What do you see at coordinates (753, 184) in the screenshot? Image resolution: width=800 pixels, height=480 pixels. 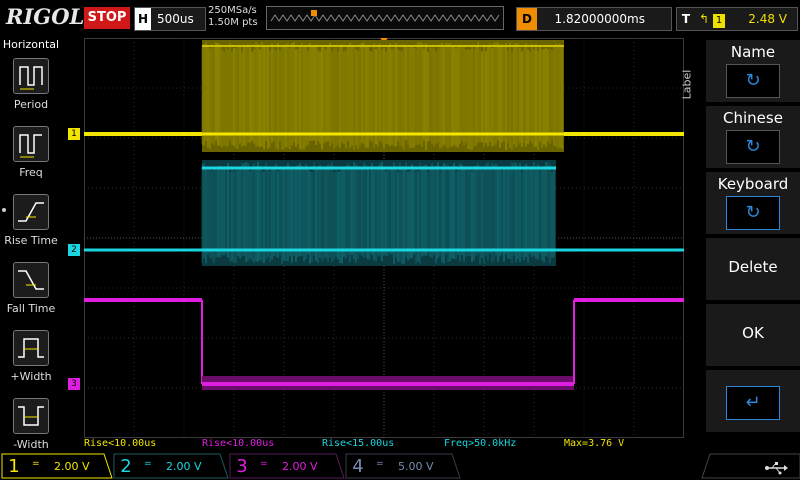 I see `keyboard-button-label: Keyboard` at bounding box center [753, 184].